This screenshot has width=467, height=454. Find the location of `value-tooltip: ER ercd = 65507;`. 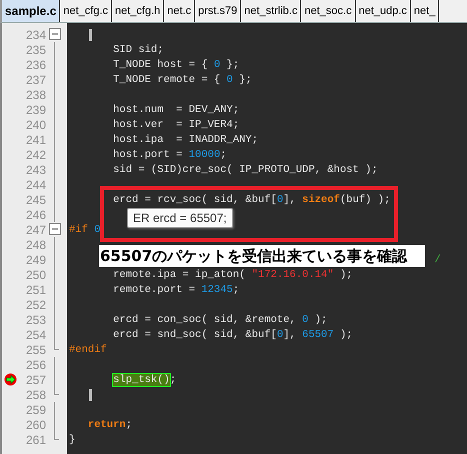

value-tooltip: ER ercd = 65507; is located at coordinates (180, 218).